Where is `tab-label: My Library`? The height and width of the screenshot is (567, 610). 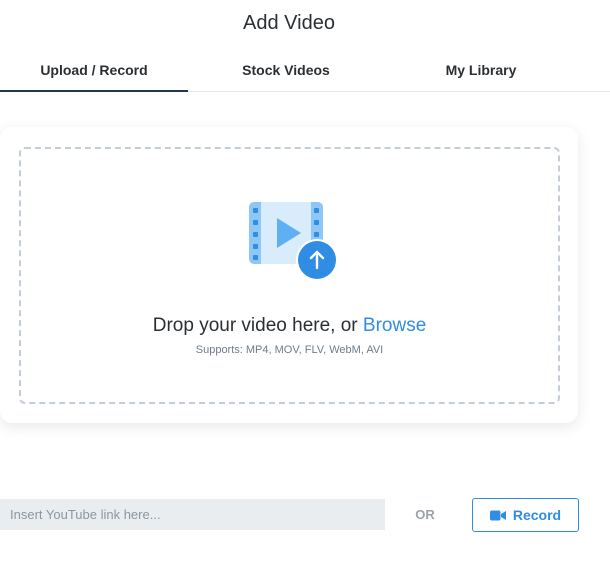 tab-label: My Library is located at coordinates (481, 69).